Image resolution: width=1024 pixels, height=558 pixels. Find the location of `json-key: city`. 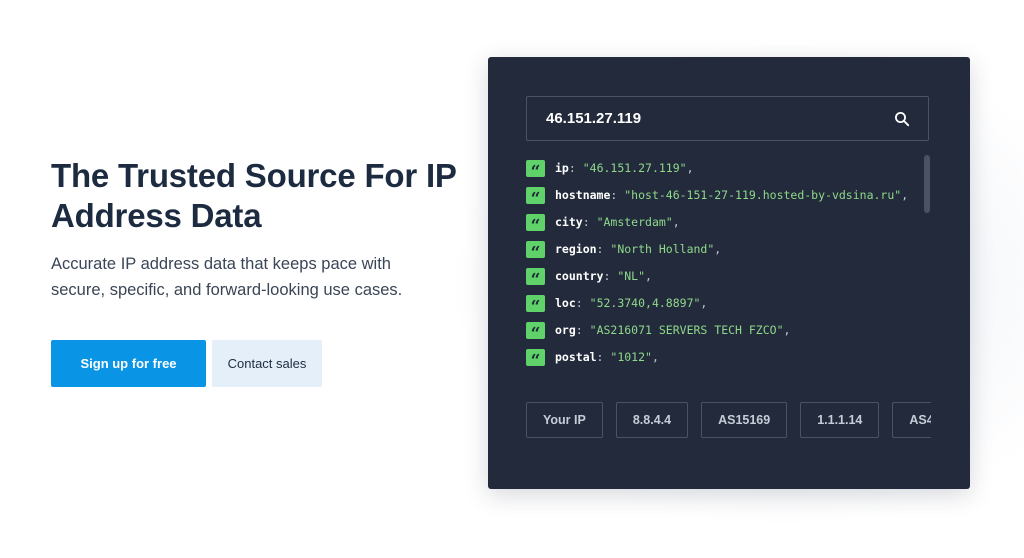

json-key: city is located at coordinates (569, 222).